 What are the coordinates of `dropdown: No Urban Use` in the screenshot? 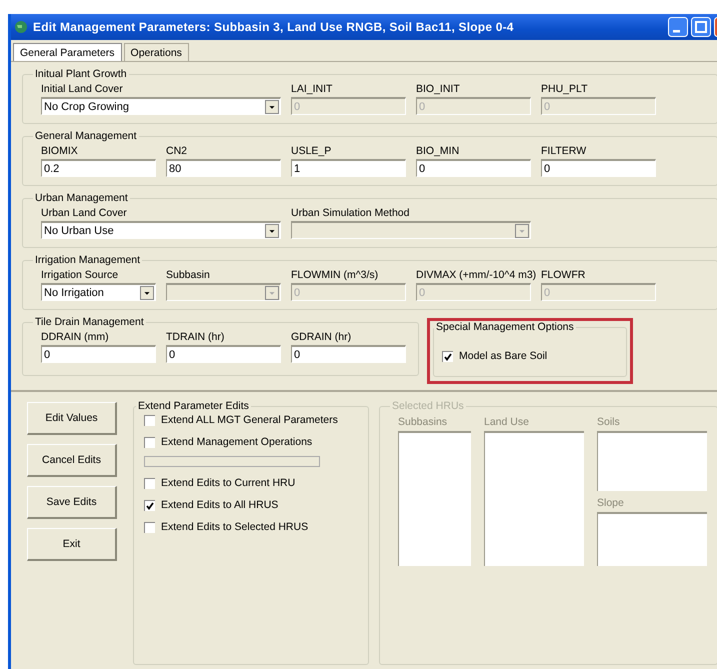 It's located at (161, 230).